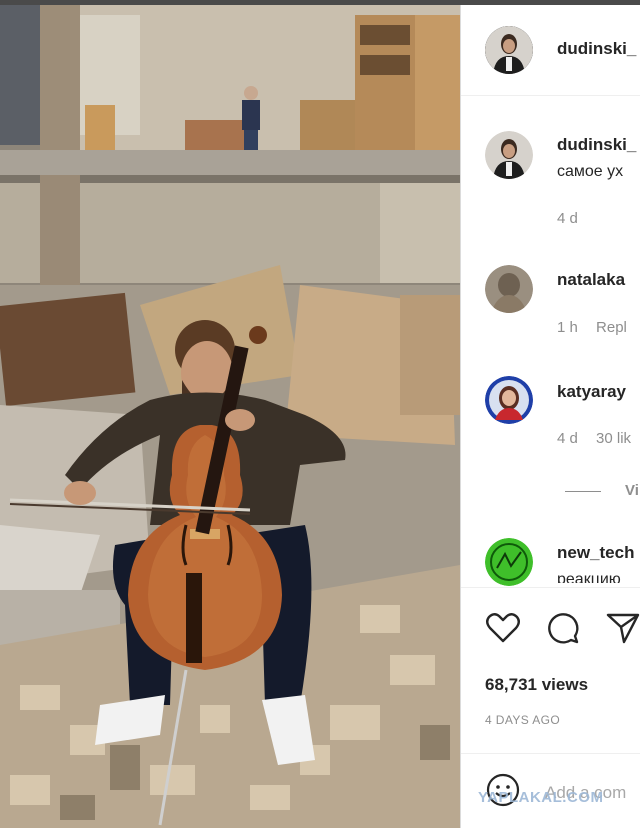  What do you see at coordinates (503, 628) in the screenshot?
I see `heart-icon` at bounding box center [503, 628].